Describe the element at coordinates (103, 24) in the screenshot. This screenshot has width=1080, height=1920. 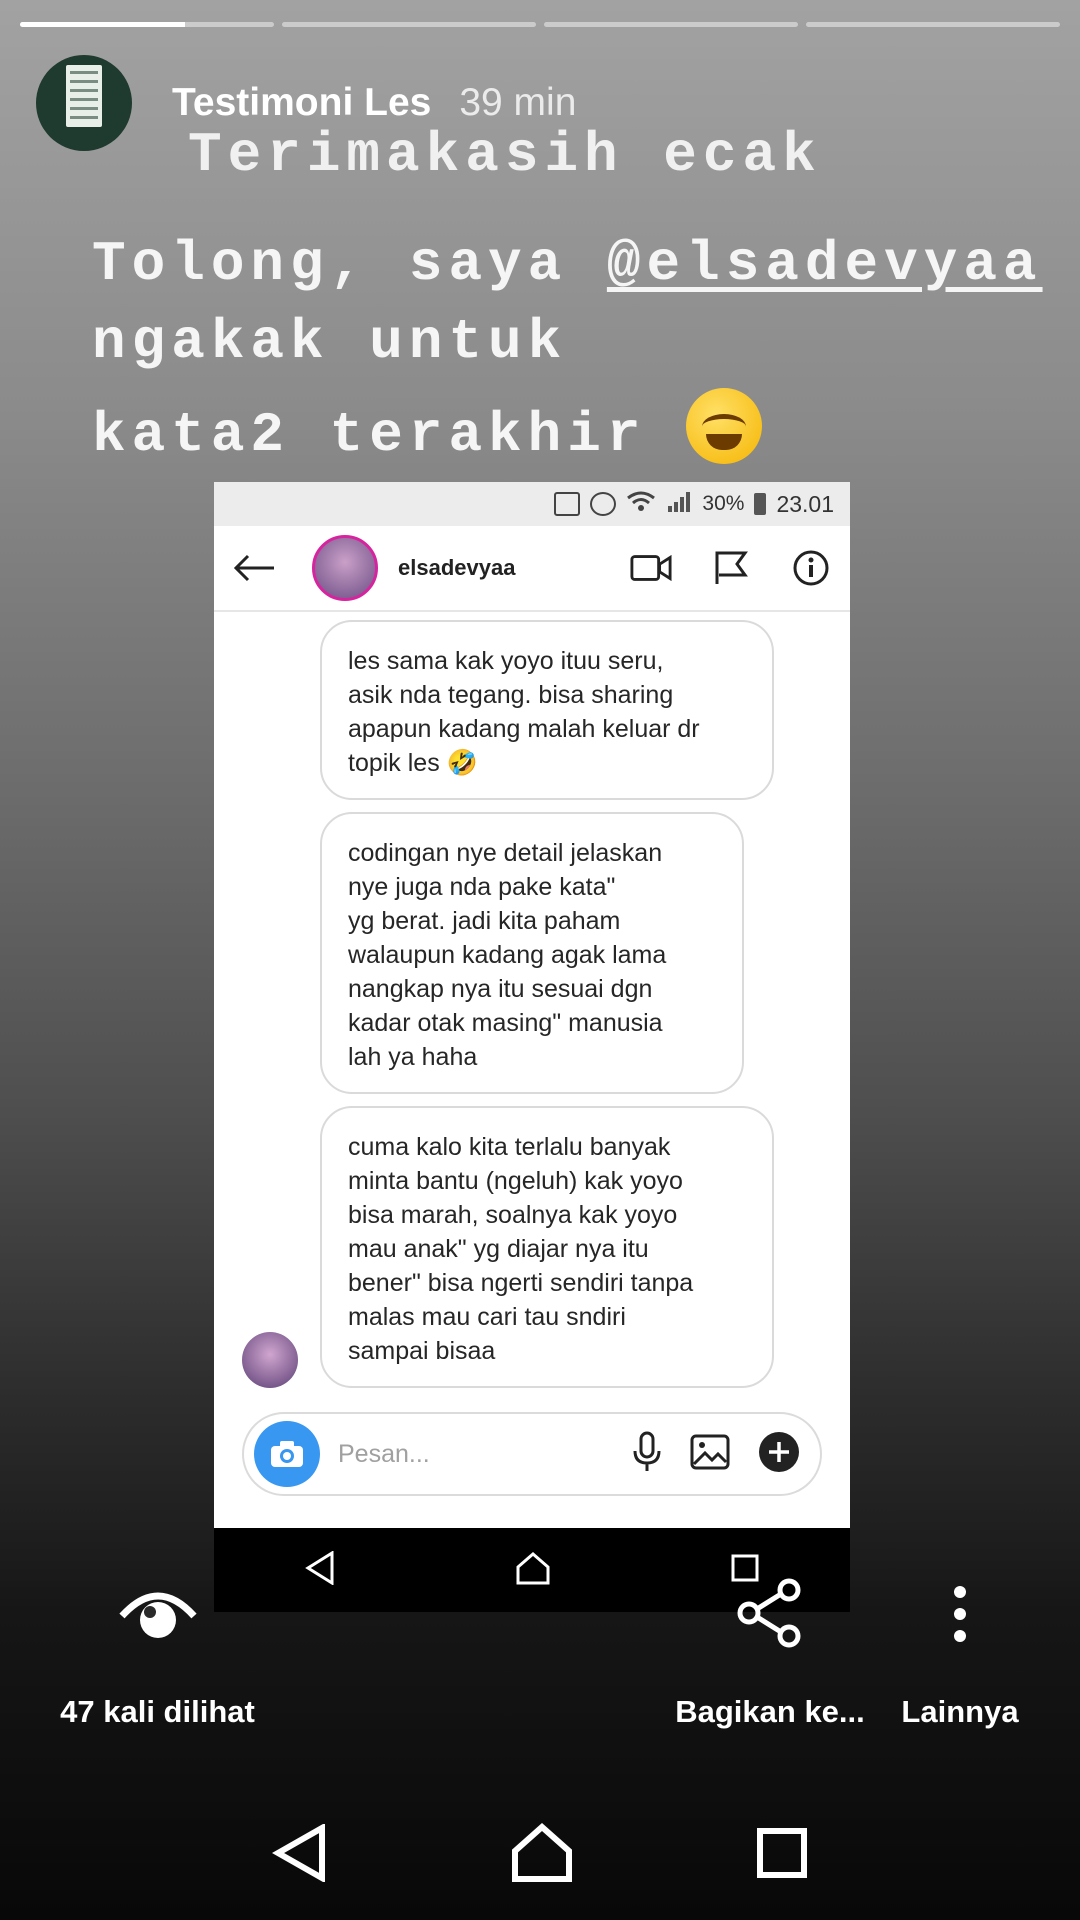
I see `progress-fill` at that location.